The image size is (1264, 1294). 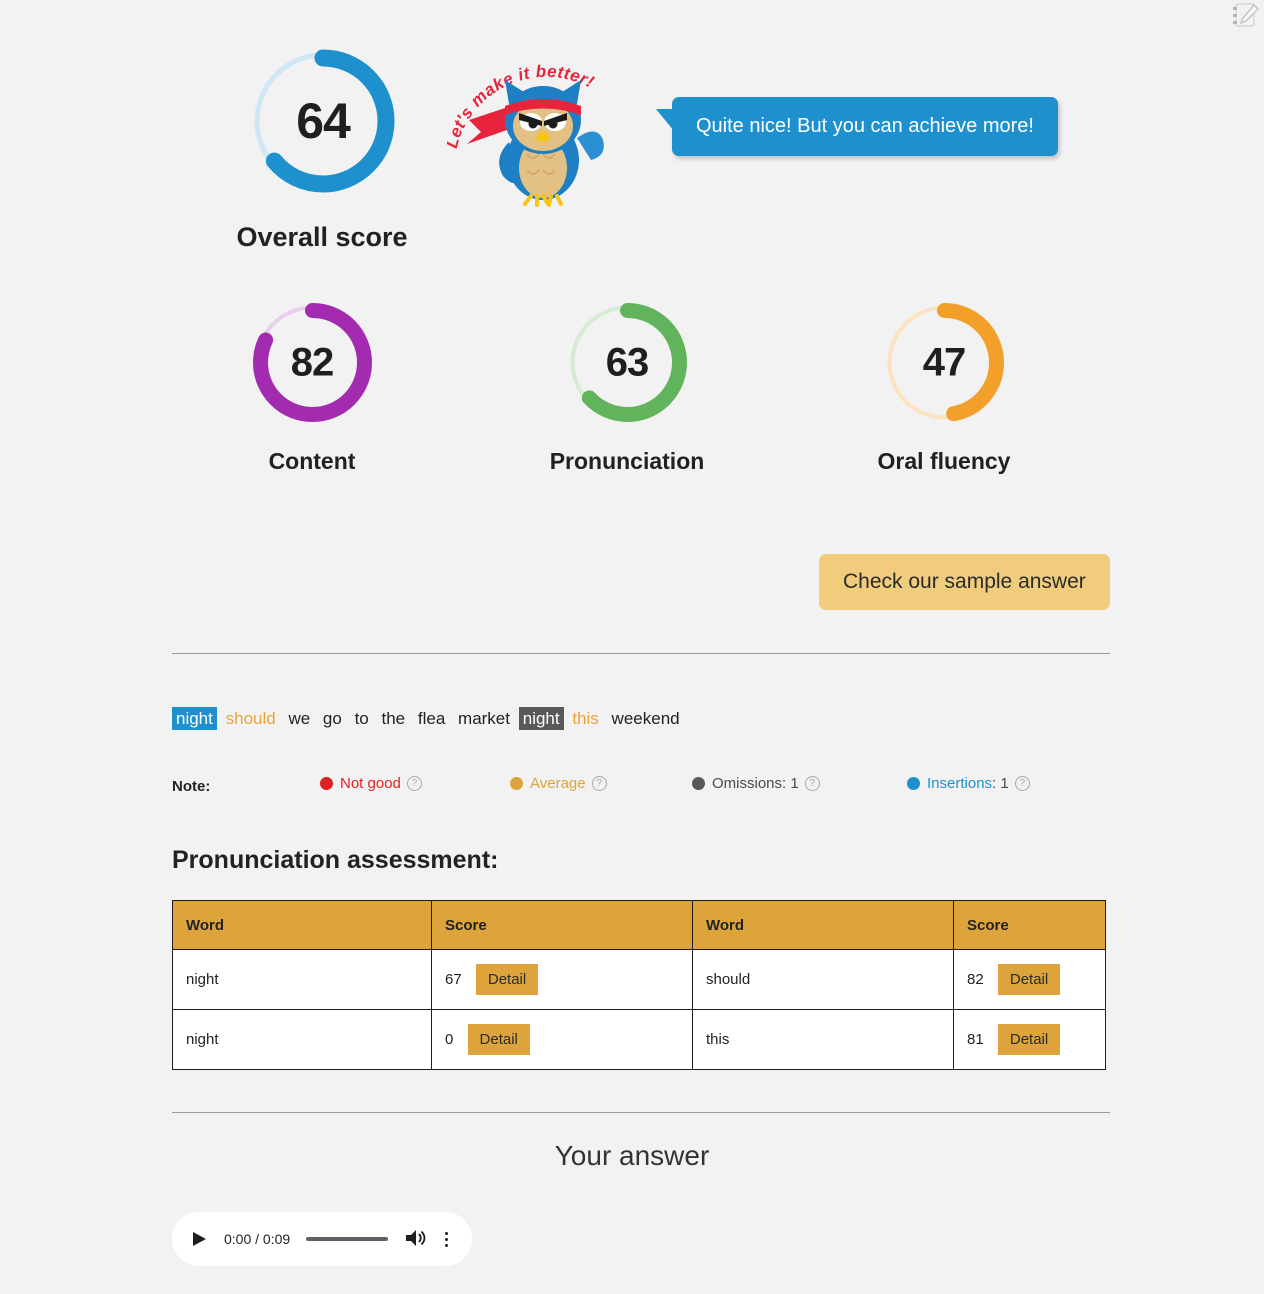 I want to click on oral-fluency-score-value: 47, so click(x=944, y=362).